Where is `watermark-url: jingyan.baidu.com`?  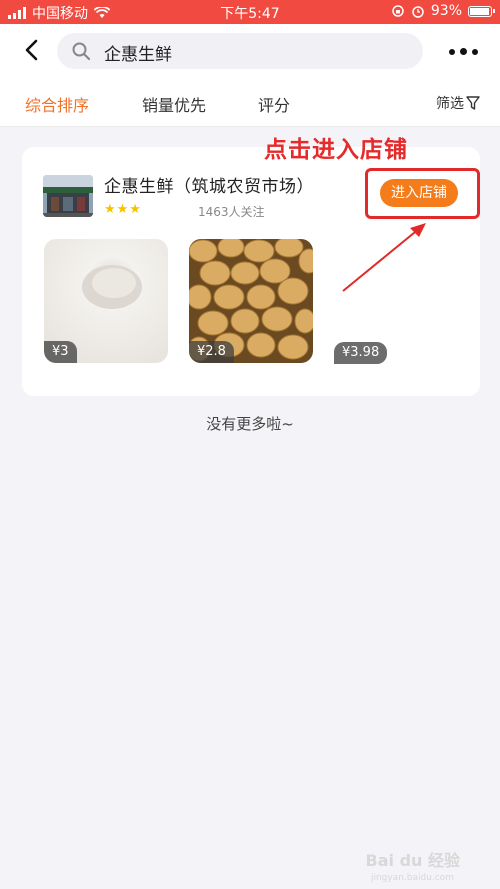
watermark-url: jingyan.baidu.com is located at coordinates (412, 878).